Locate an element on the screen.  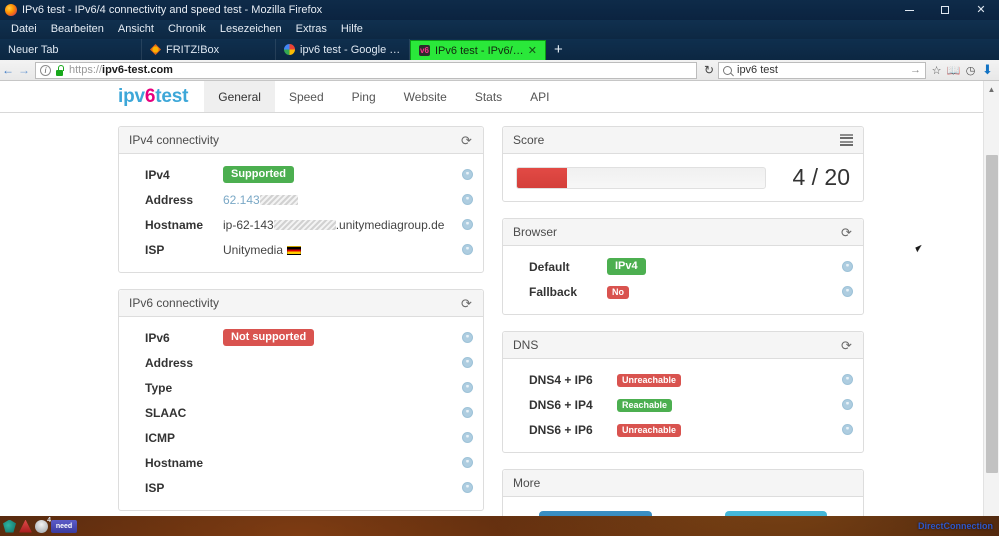
row-value: Unreachable is located at coordinates (729, 429).